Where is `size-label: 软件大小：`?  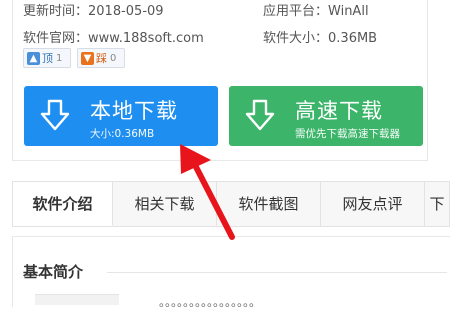
size-label: 软件大小： is located at coordinates (296, 38).